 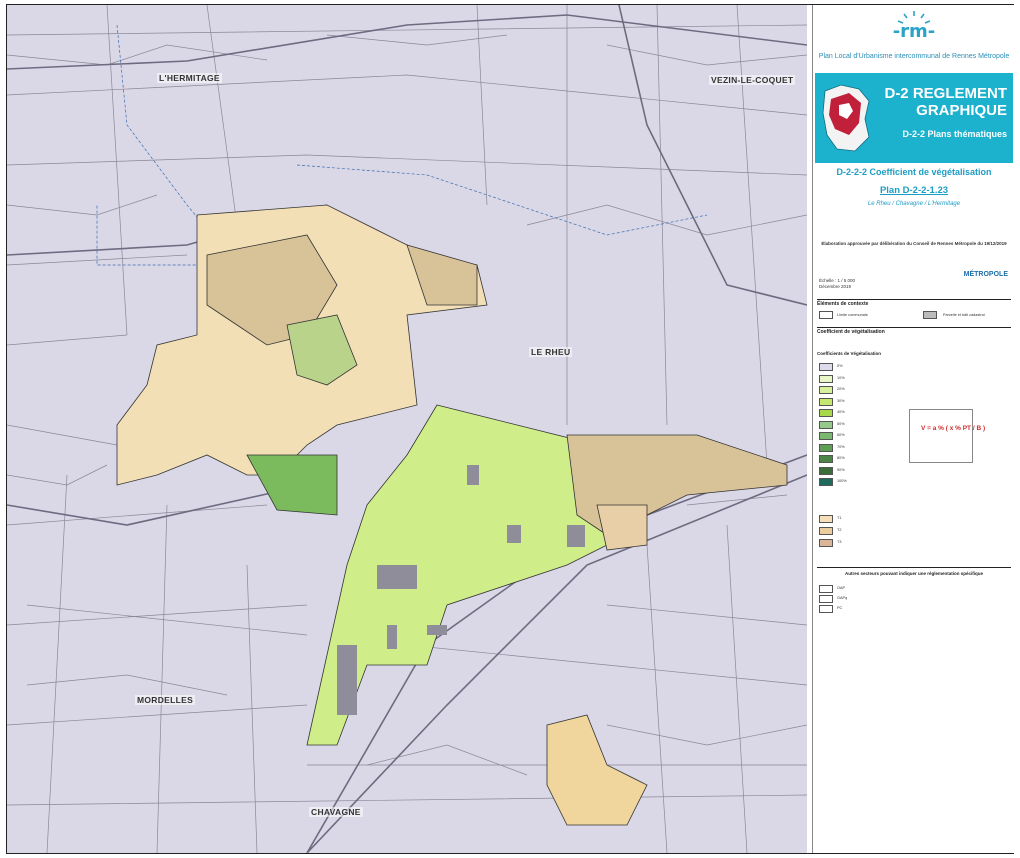 What do you see at coordinates (842, 598) in the screenshot?
I see `other-legend-code: OAPq` at bounding box center [842, 598].